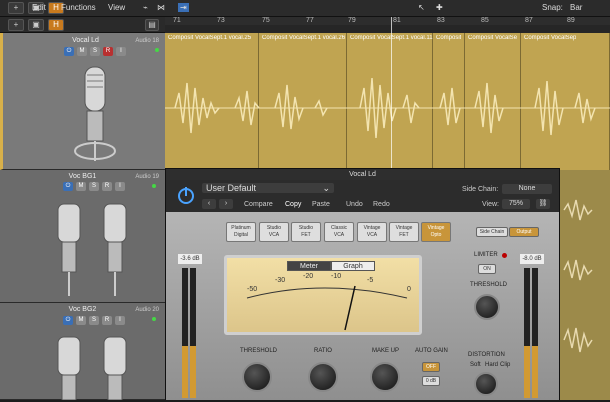 Image resolution: width=610 pixels, height=402 pixels. Describe the element at coordinates (147, 41) in the screenshot. I see `track-number: Audio 18` at that location.